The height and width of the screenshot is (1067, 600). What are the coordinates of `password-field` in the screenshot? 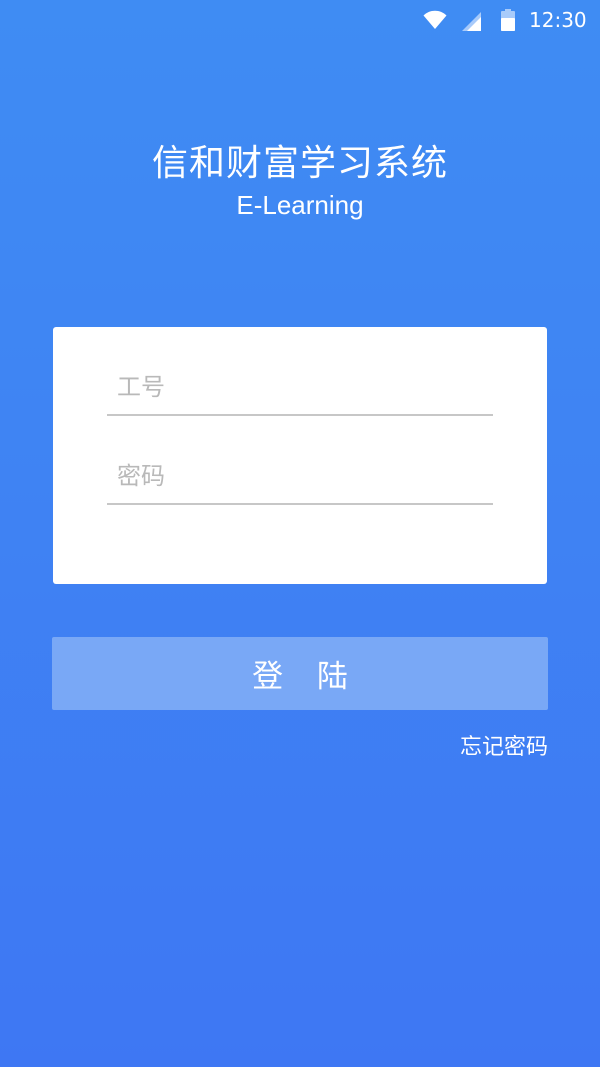 It's located at (300, 477).